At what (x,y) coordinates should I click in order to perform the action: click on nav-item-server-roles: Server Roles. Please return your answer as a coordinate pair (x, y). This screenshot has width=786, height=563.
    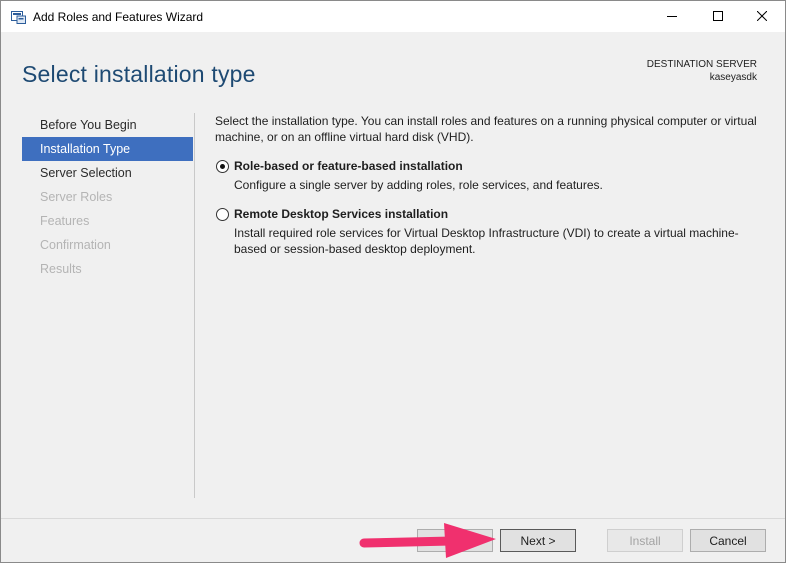
    Looking at the image, I should click on (76, 197).